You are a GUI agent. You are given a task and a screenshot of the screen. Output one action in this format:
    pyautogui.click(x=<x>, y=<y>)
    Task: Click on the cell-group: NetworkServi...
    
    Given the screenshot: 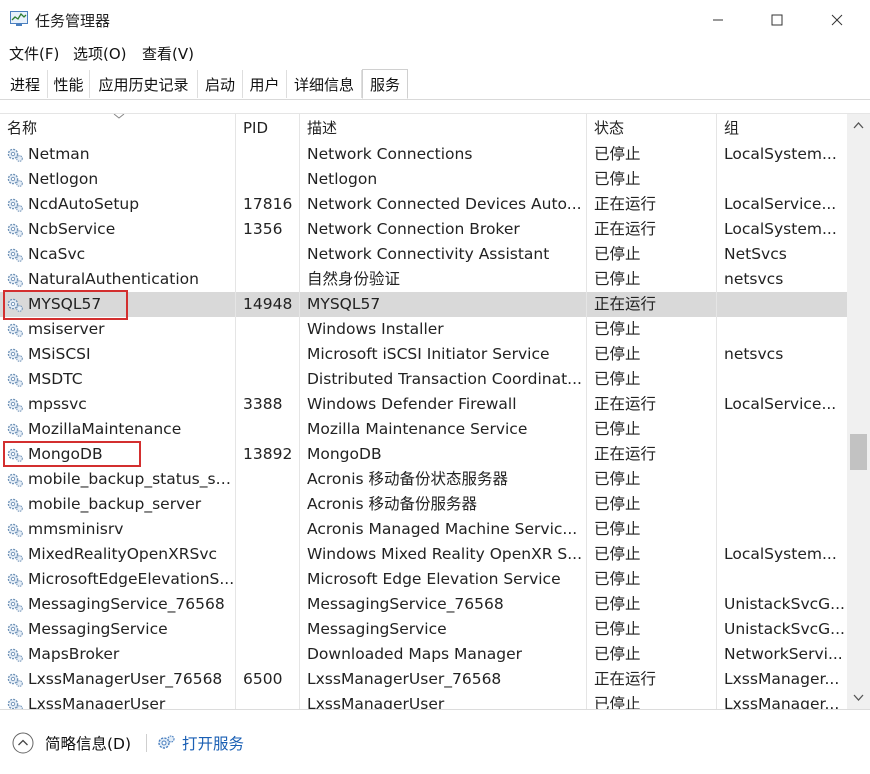 What is the action you would take?
    pyautogui.click(x=783, y=654)
    